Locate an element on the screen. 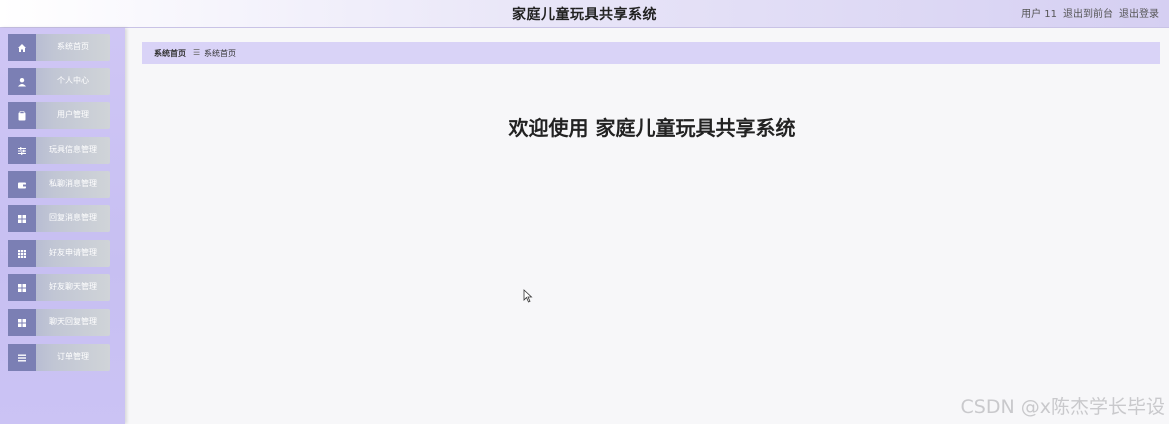 This screenshot has height=424, width=1169. user-links: 用户 11 退出到前台 退出登录 is located at coordinates (1090, 12).